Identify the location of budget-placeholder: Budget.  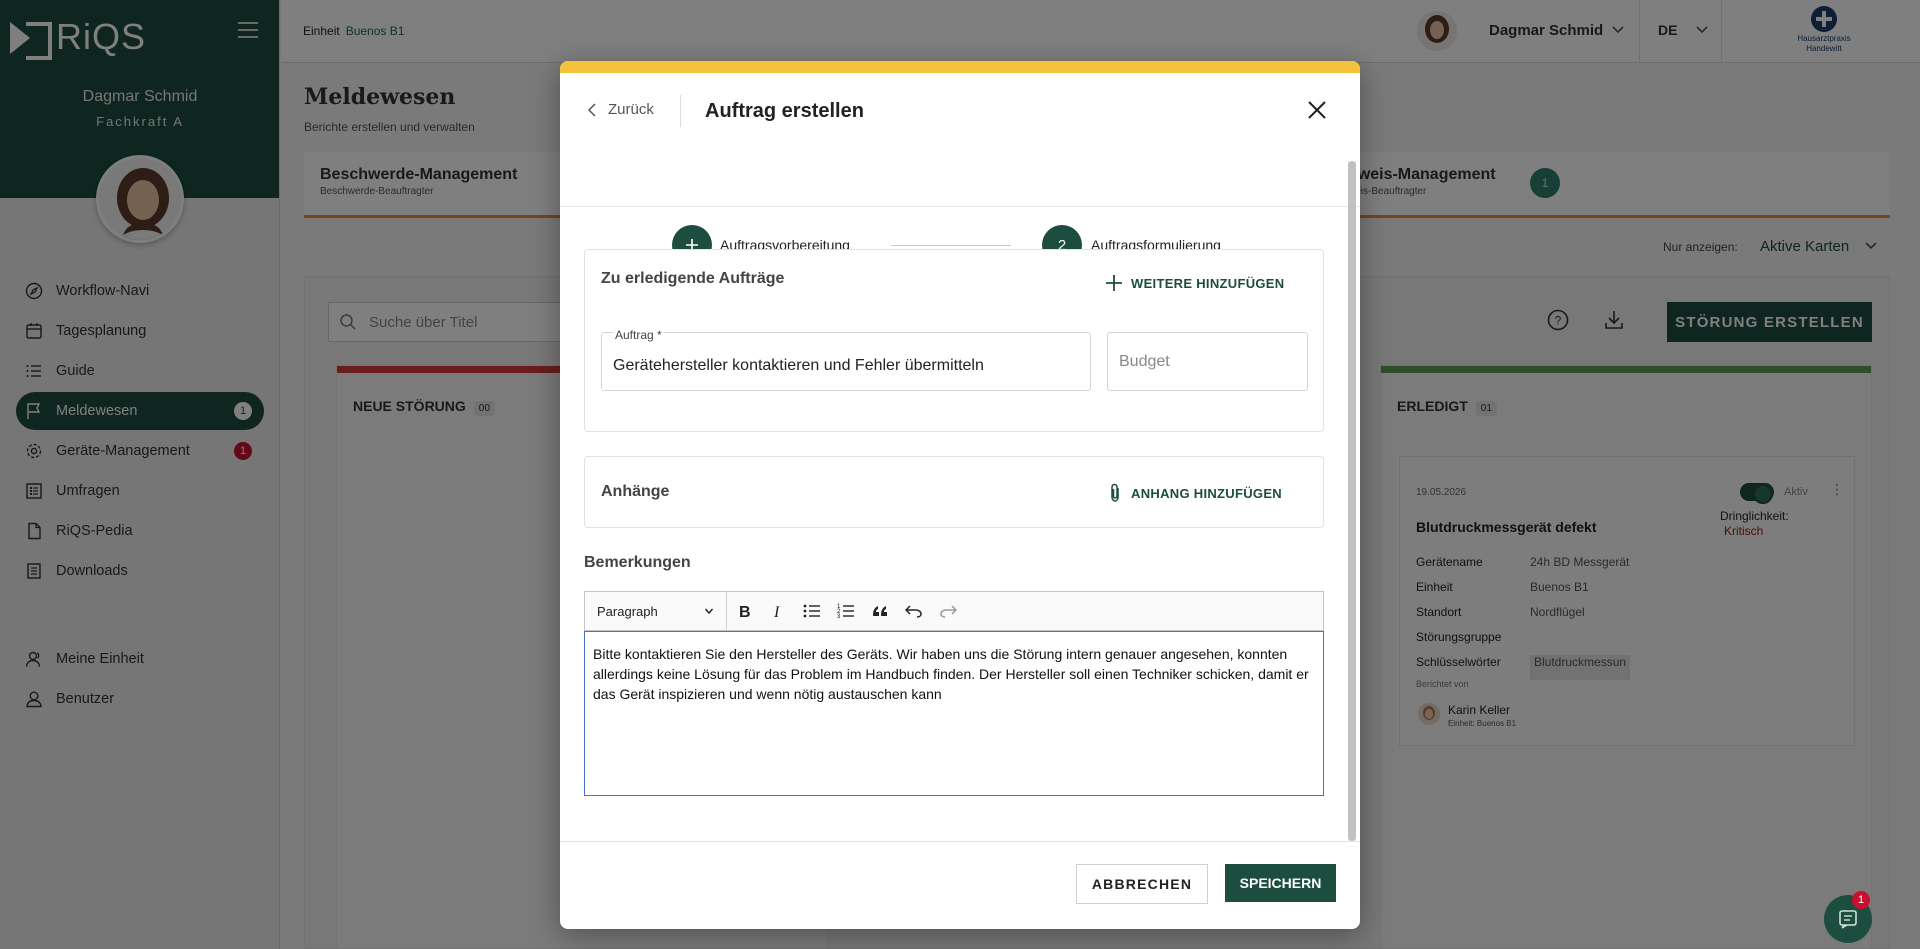
(1144, 361).